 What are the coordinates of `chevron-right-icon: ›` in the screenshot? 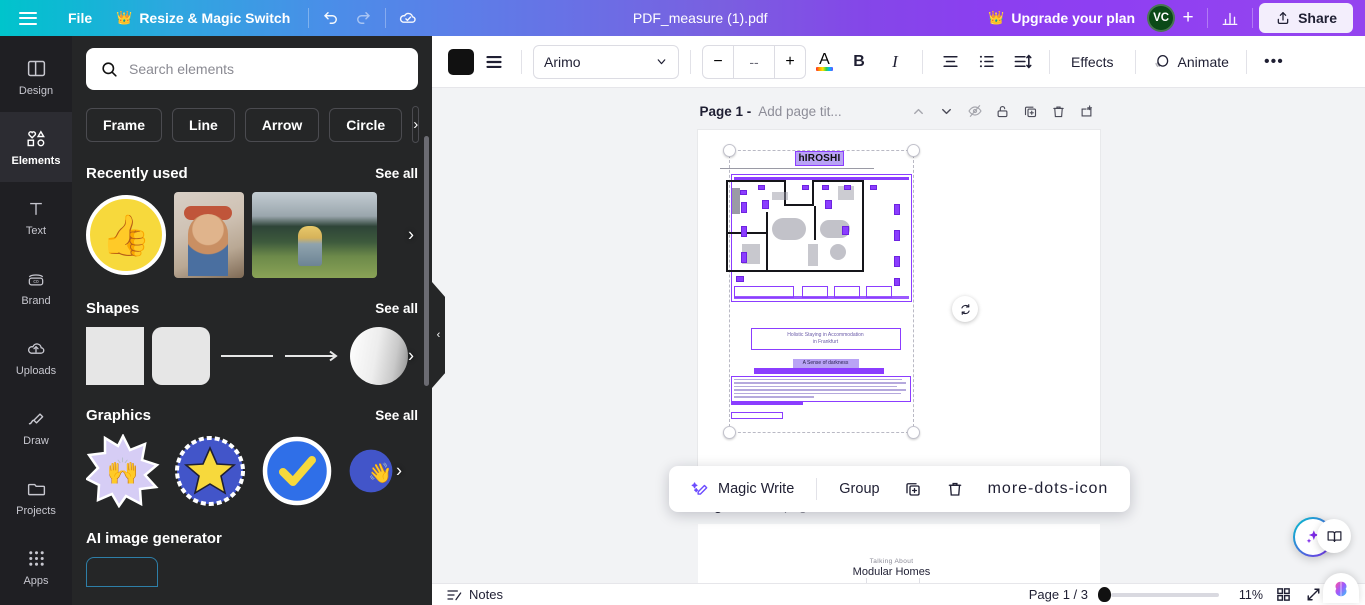 It's located at (416, 124).